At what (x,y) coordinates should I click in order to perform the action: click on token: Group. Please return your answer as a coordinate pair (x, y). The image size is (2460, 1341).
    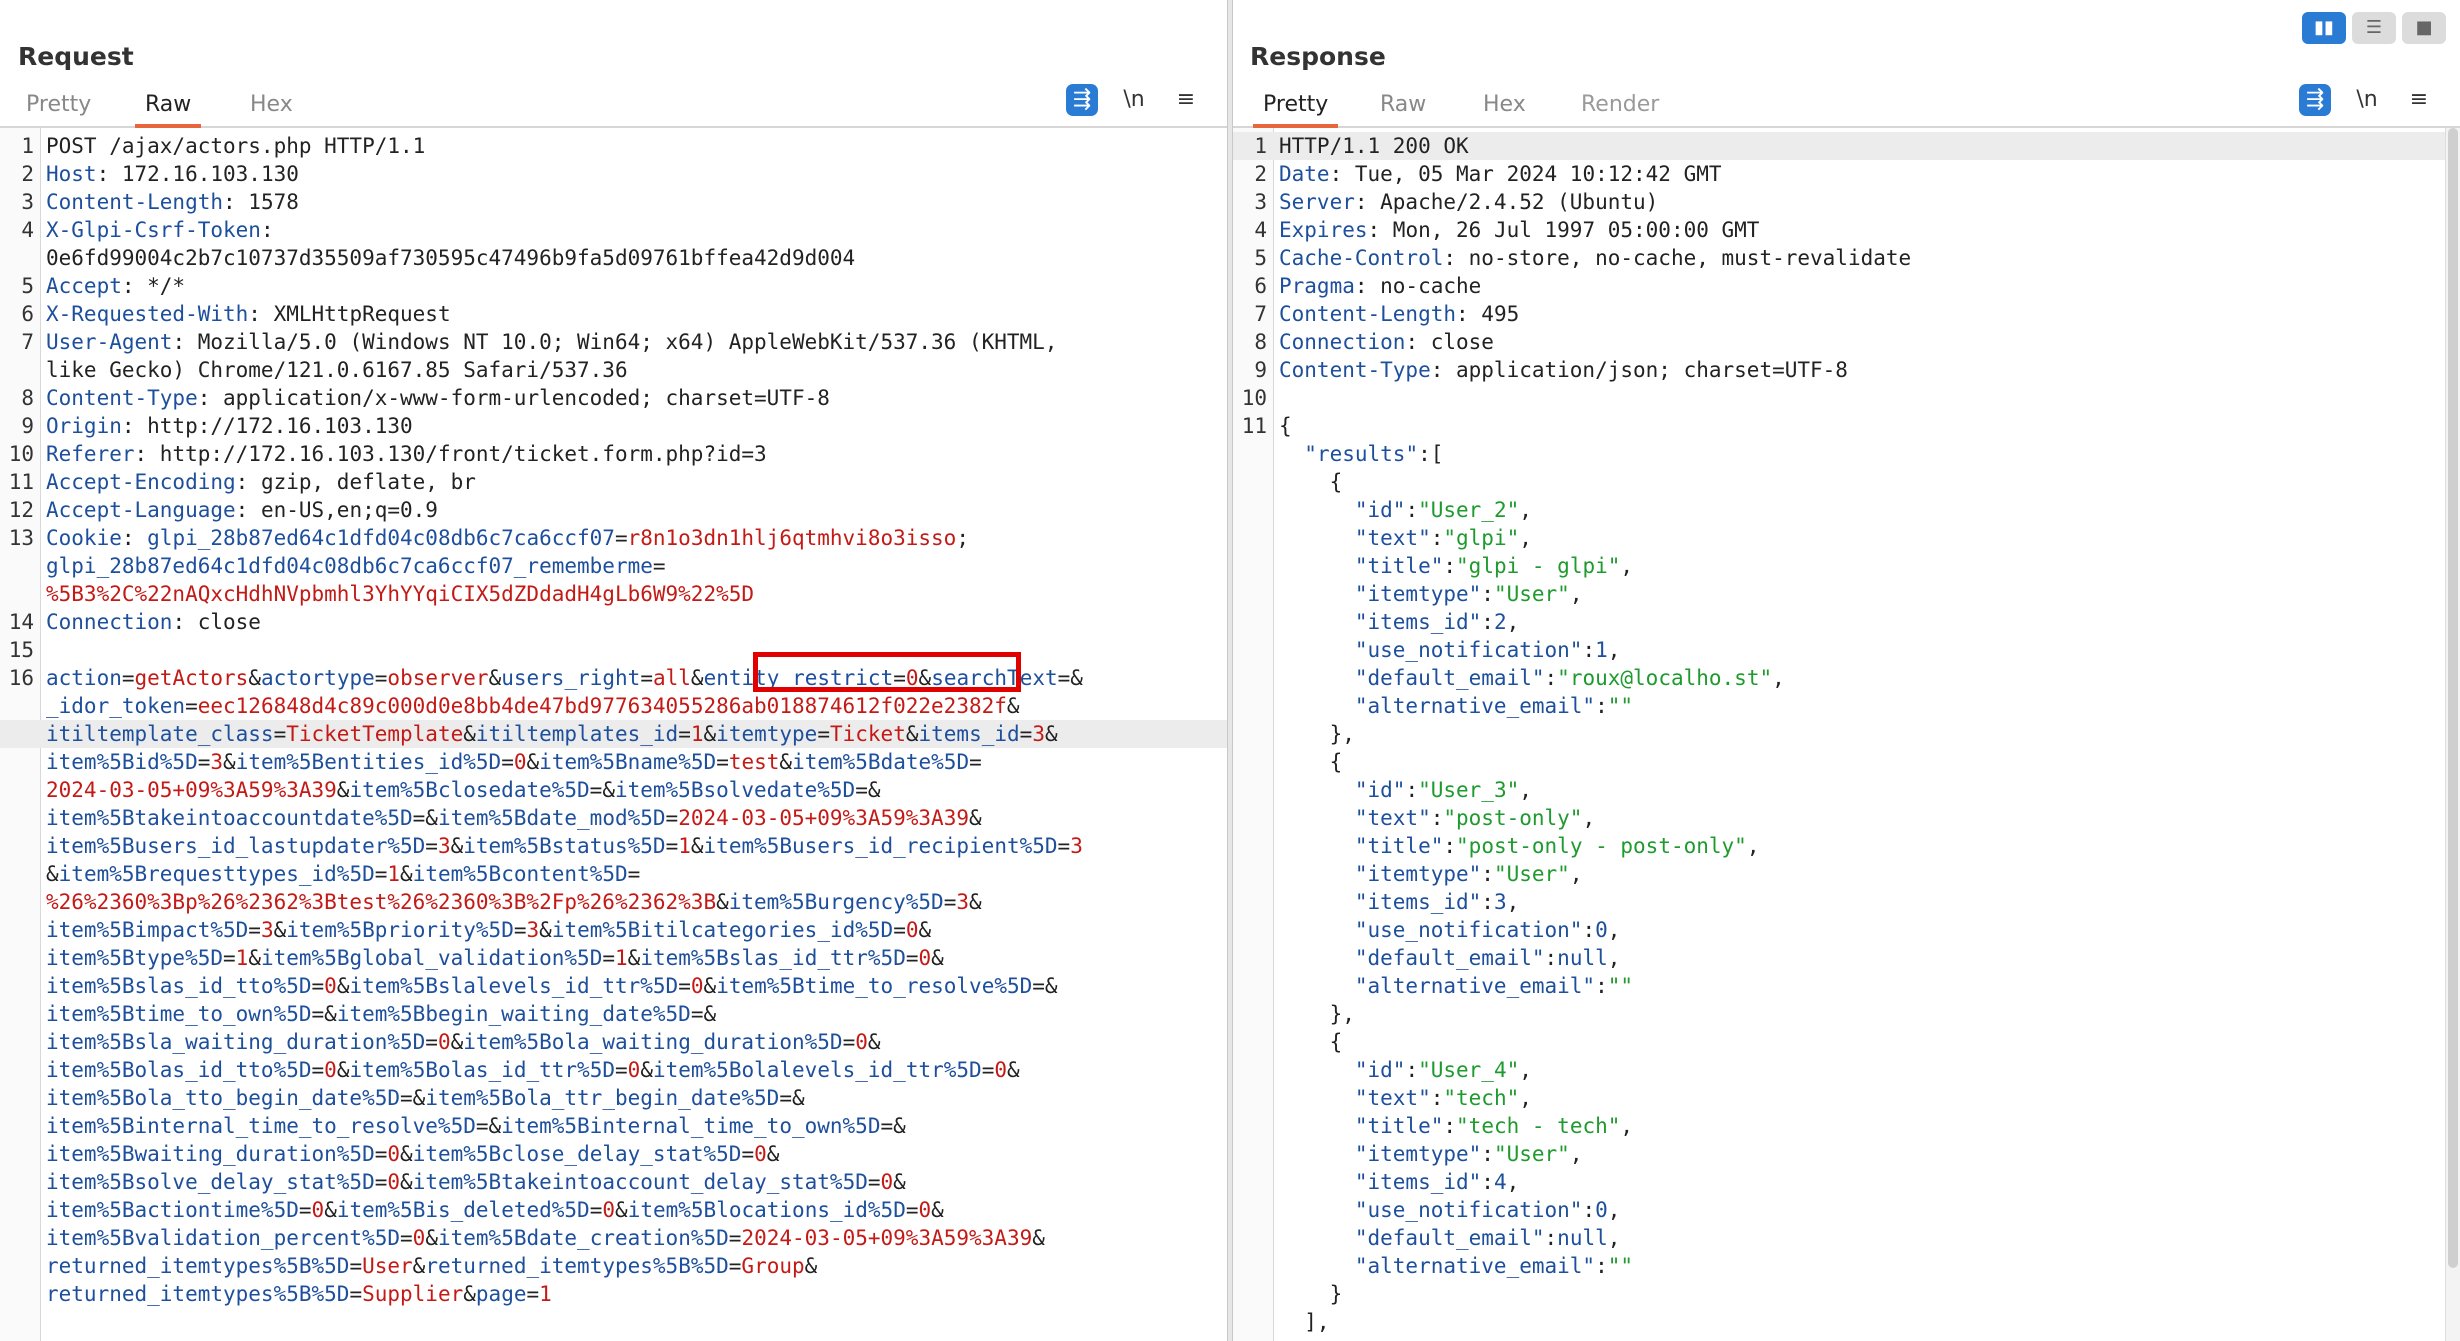
    Looking at the image, I should click on (773, 1266).